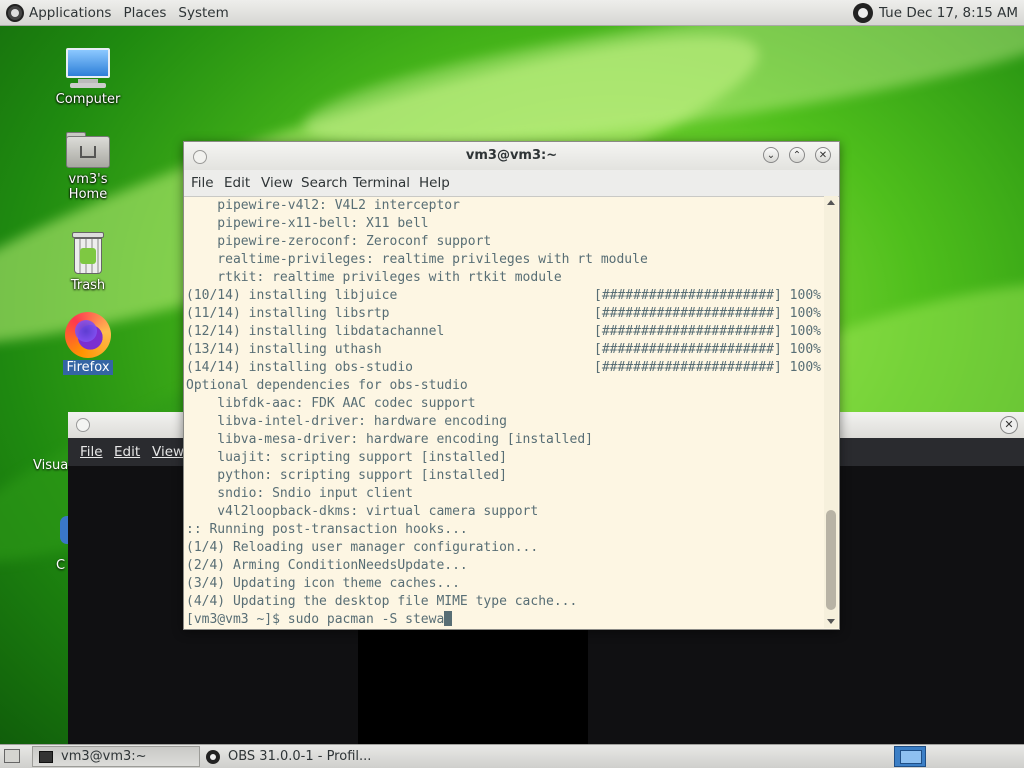 This screenshot has height=768, width=1024. What do you see at coordinates (797, 155) in the screenshot?
I see `maximize-icon: ⌃` at bounding box center [797, 155].